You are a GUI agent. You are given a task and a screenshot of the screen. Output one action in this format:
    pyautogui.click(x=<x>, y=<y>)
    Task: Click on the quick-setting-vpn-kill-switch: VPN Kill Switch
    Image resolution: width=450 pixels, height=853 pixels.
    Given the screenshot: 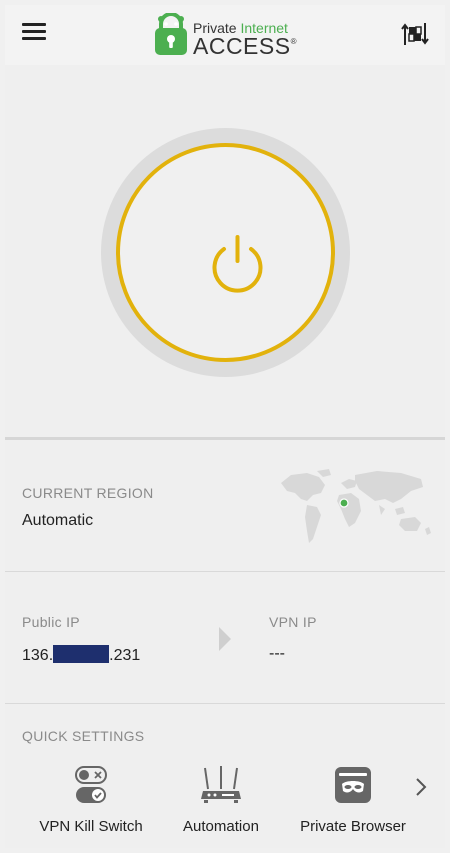 What is the action you would take?
    pyautogui.click(x=91, y=800)
    